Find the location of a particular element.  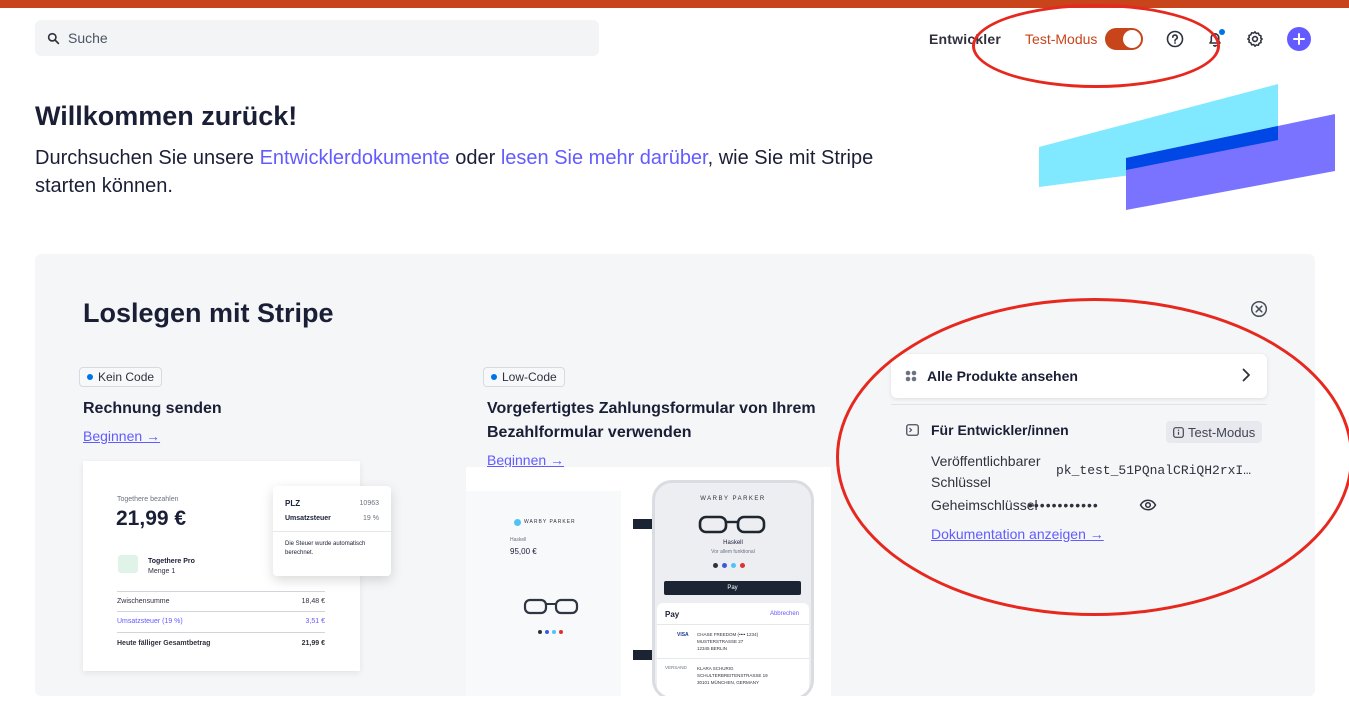

tag-label: Low-Code is located at coordinates (529, 377).